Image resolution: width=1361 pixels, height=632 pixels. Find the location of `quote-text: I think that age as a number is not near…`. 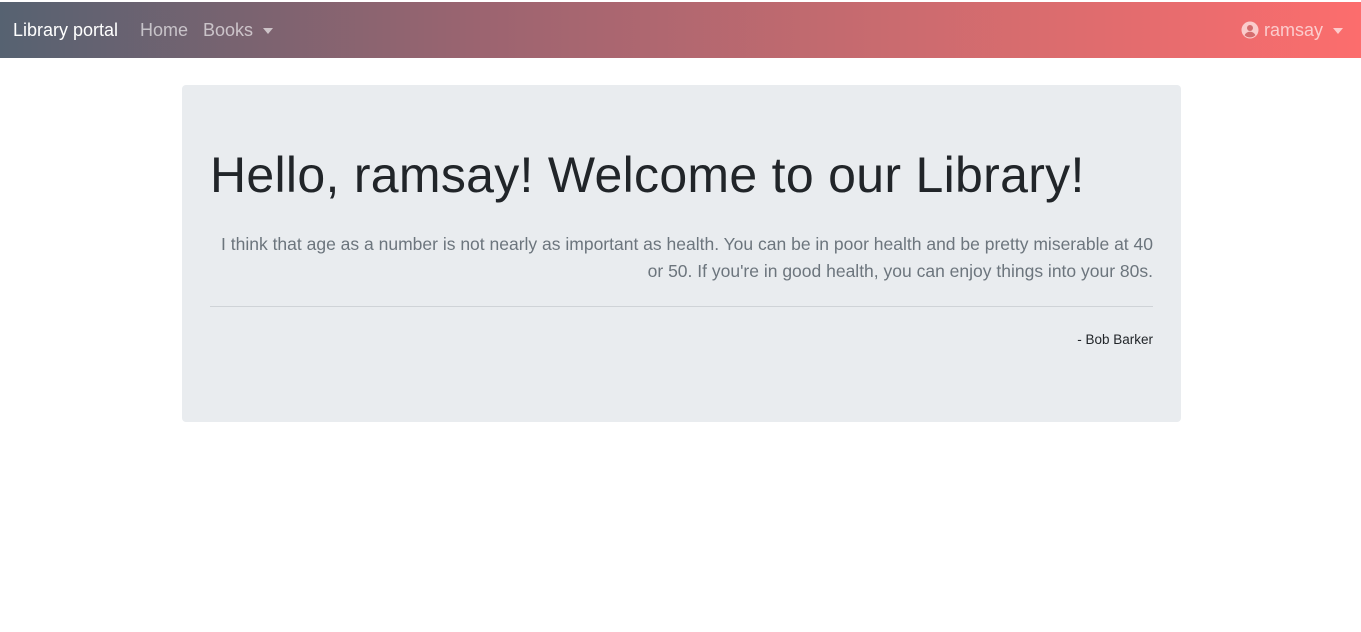

quote-text: I think that age as a number is not near… is located at coordinates (687, 257).